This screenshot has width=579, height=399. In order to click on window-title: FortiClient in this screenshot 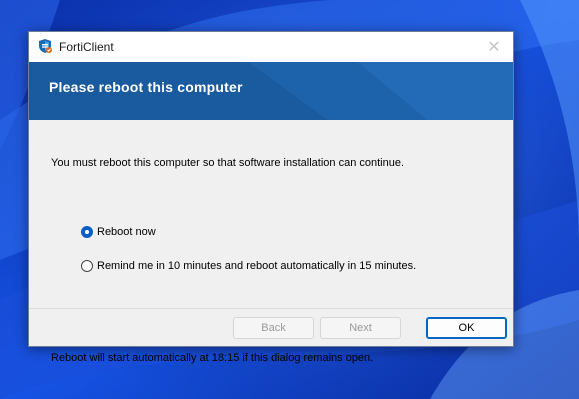, I will do `click(86, 47)`.